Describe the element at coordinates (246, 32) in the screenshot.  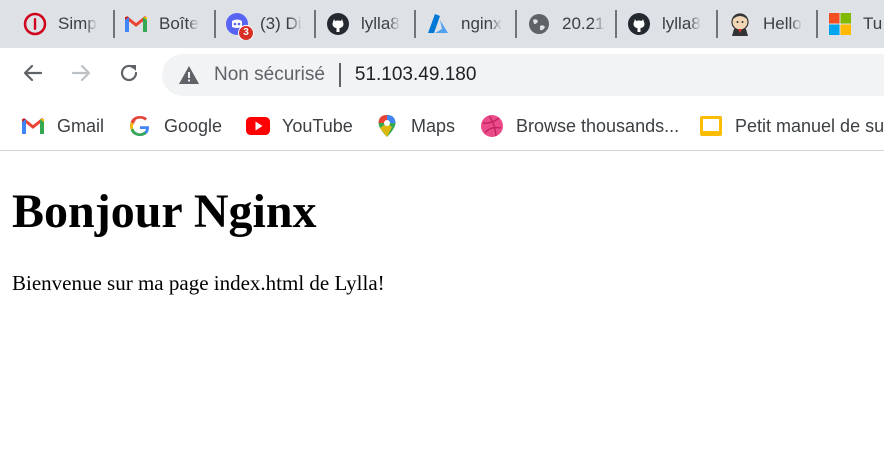
I see `notification-badge: 3` at that location.